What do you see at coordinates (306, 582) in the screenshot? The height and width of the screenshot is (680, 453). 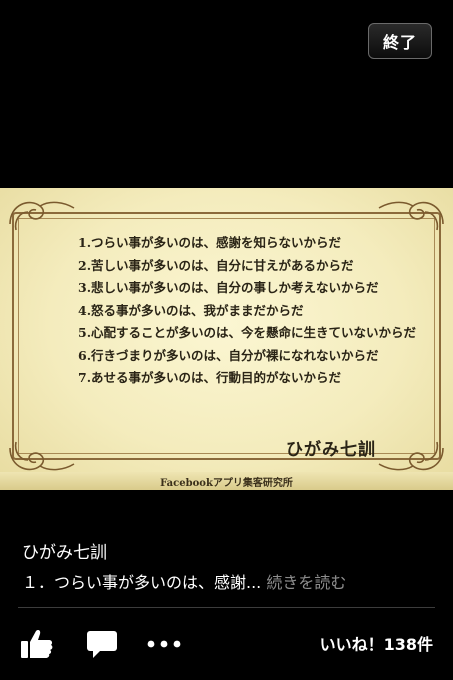 I see `read-more-link: 続きを読む` at bounding box center [306, 582].